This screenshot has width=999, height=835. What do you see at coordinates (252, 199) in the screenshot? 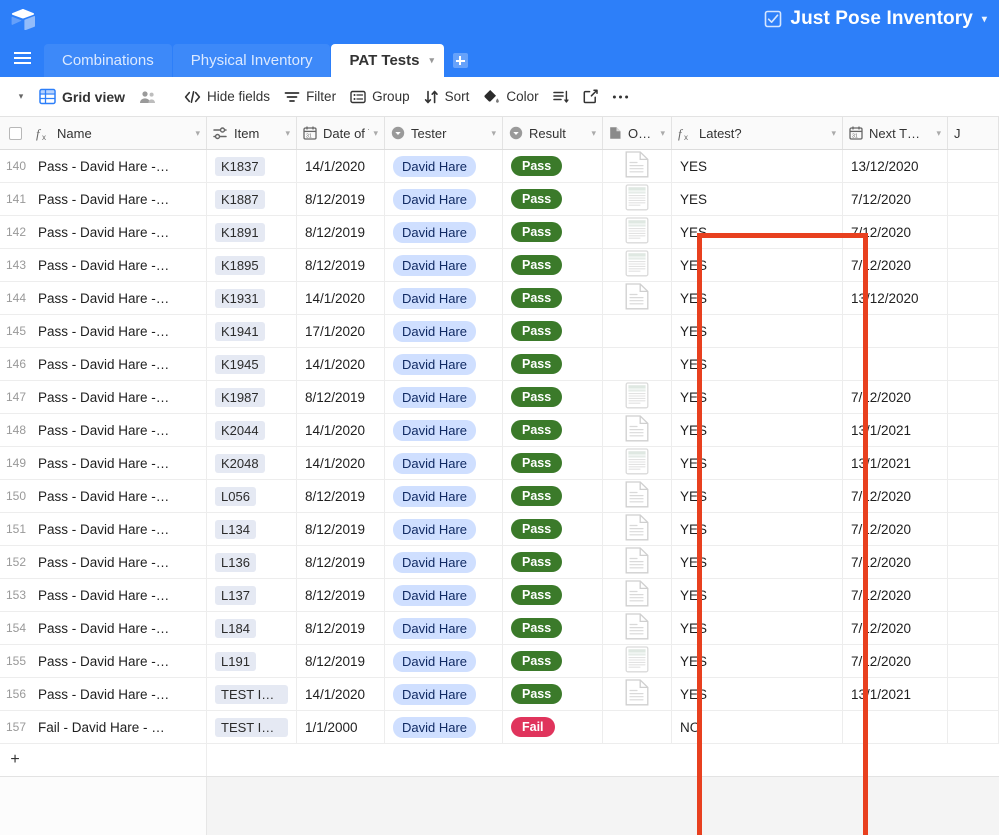
I see `cell-item: K1887` at bounding box center [252, 199].